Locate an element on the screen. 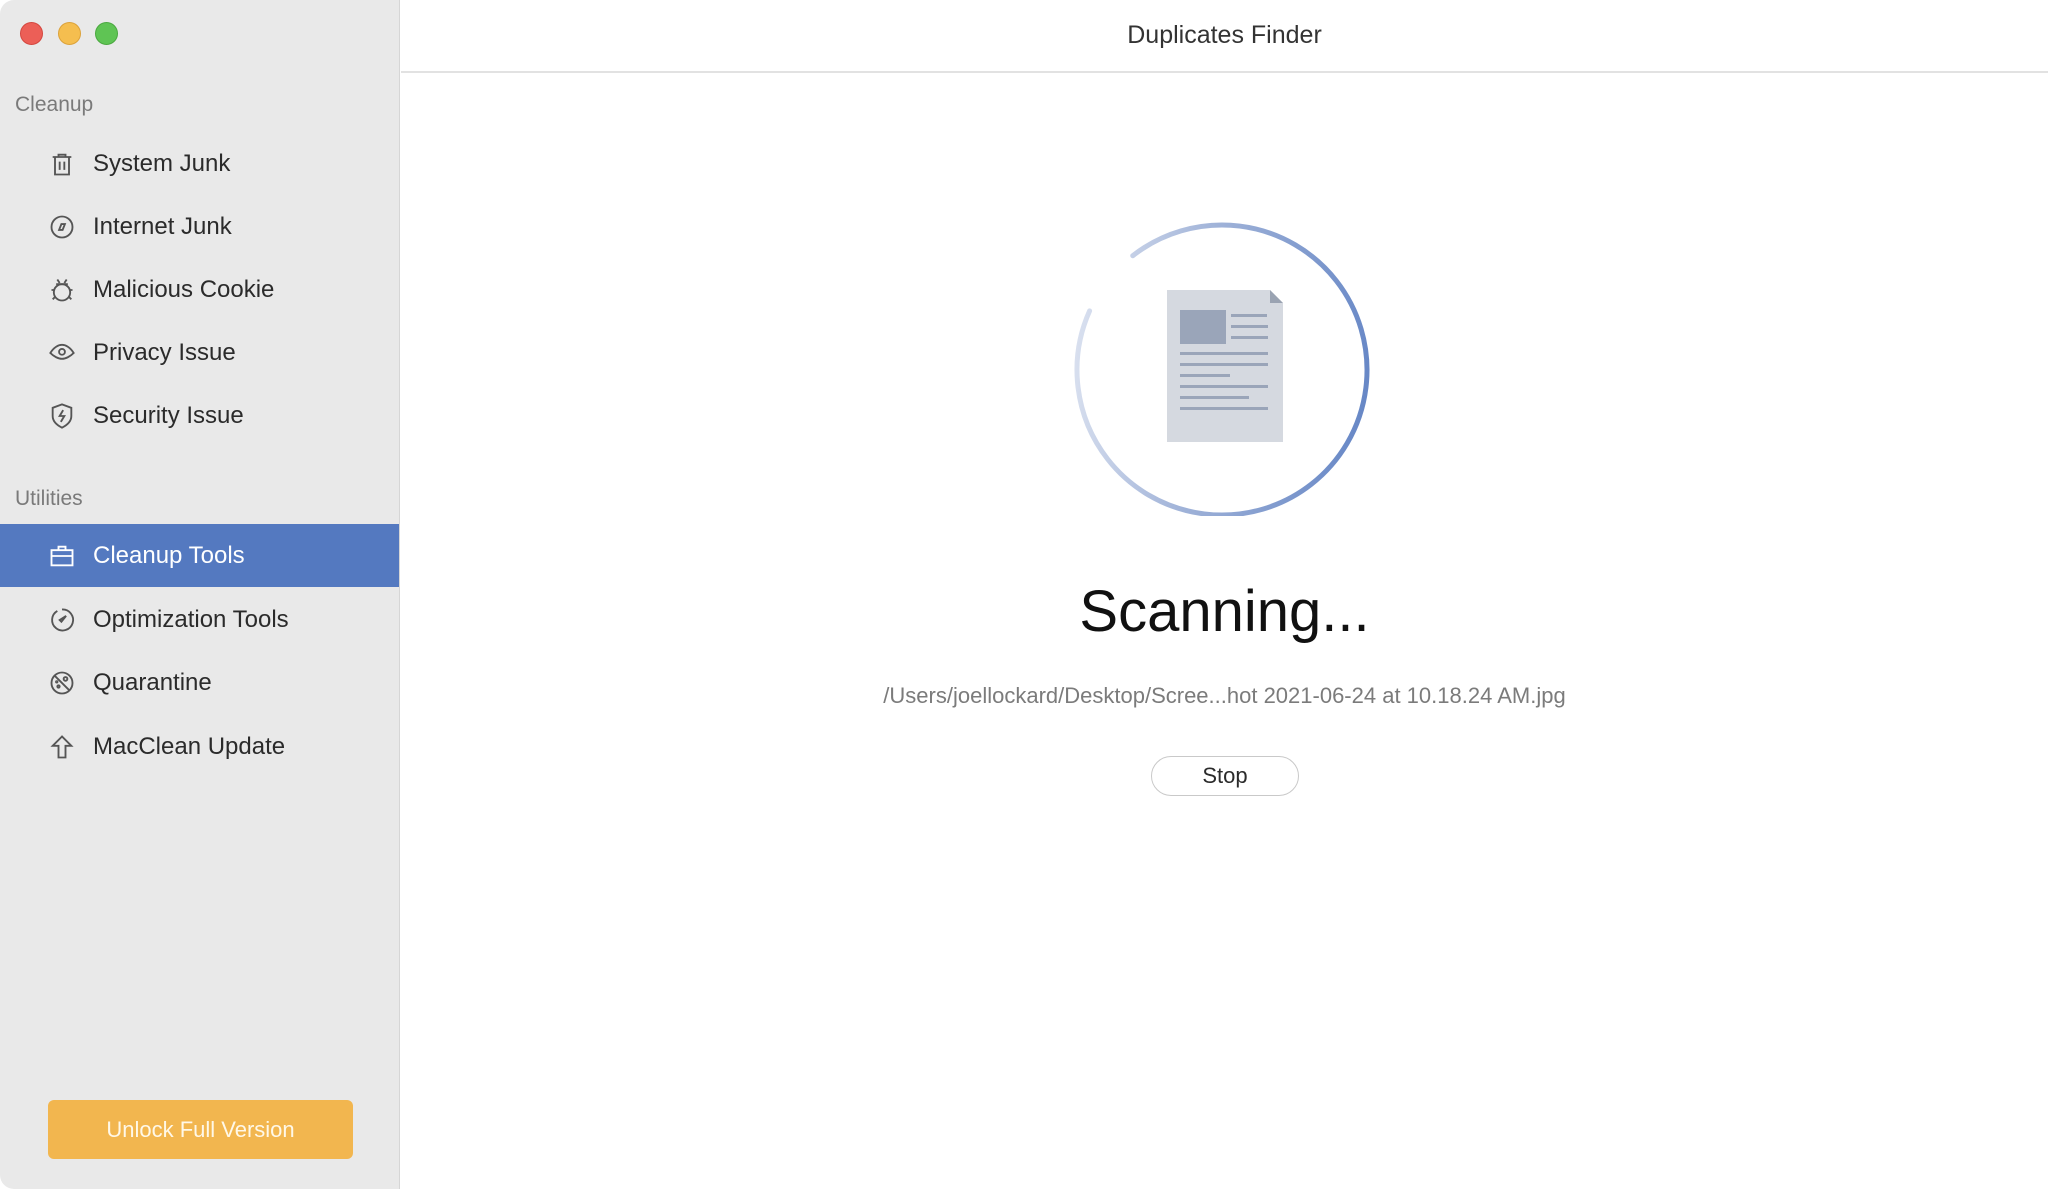 This screenshot has width=2048, height=1189. sidebar-item-system-junk: System Junk is located at coordinates (199, 163).